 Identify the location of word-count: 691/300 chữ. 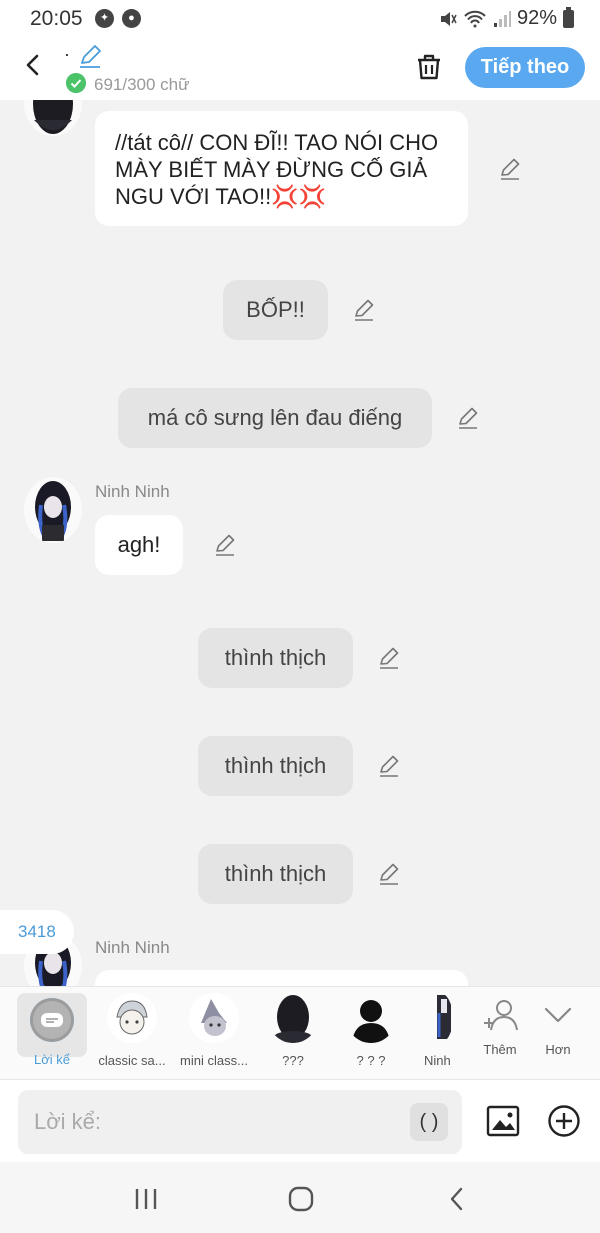
(142, 84).